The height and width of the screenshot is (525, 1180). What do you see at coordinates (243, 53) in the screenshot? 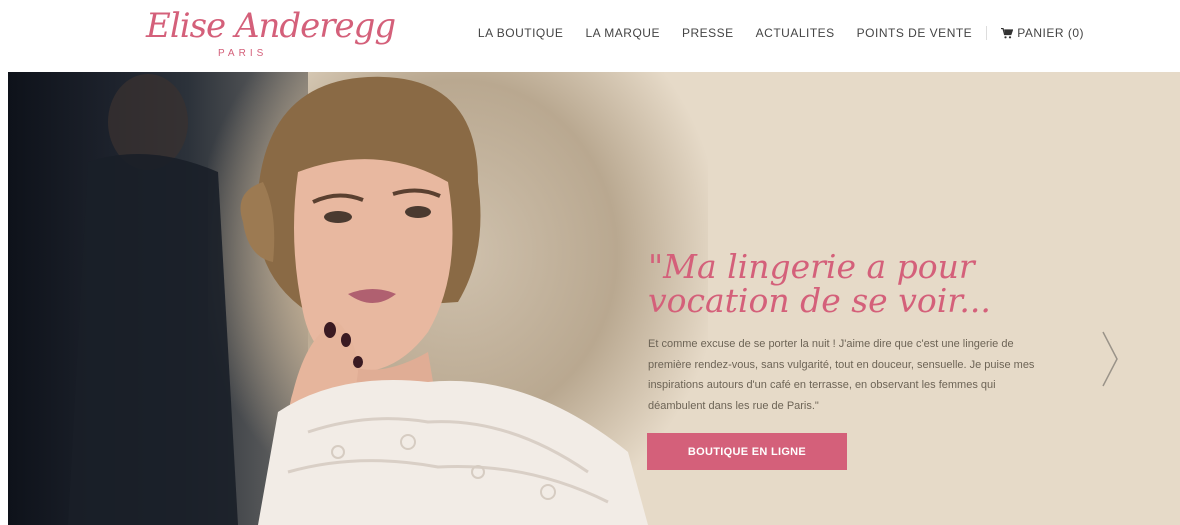
I see `brand-city: PARIS` at bounding box center [243, 53].